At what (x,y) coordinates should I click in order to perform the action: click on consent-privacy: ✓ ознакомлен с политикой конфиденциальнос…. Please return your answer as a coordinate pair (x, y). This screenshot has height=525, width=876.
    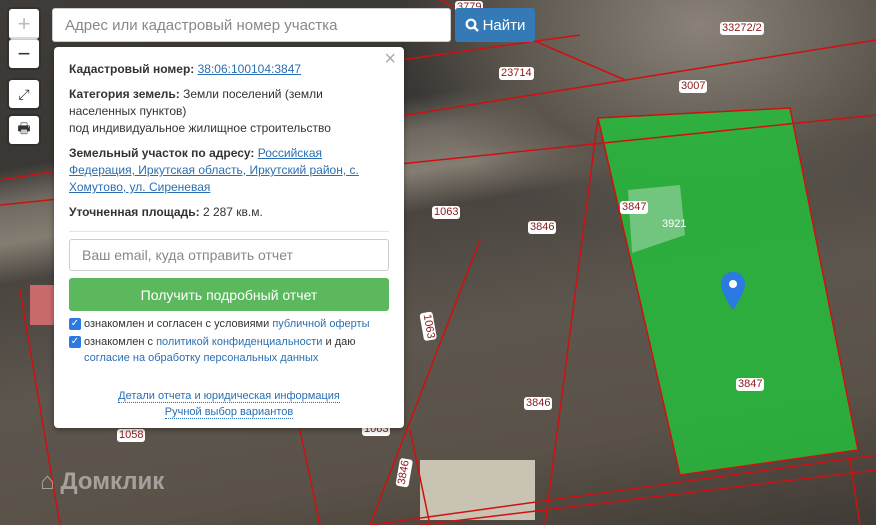
    Looking at the image, I should click on (229, 350).